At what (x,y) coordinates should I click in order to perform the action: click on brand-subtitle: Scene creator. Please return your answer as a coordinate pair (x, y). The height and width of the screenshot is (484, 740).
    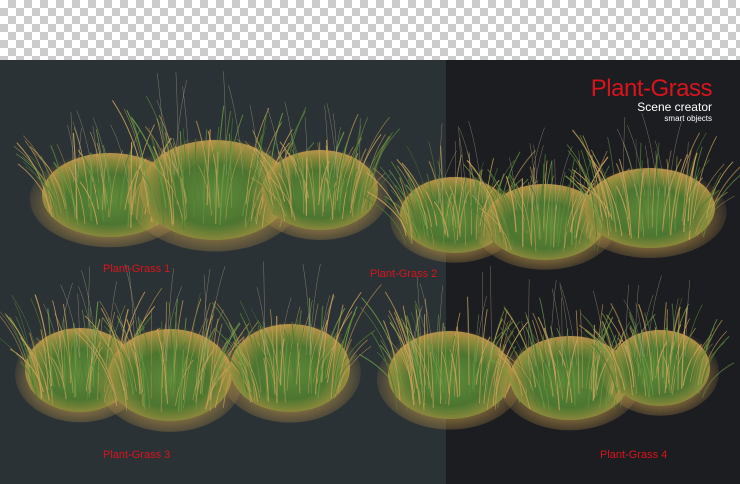
    Looking at the image, I should click on (674, 107).